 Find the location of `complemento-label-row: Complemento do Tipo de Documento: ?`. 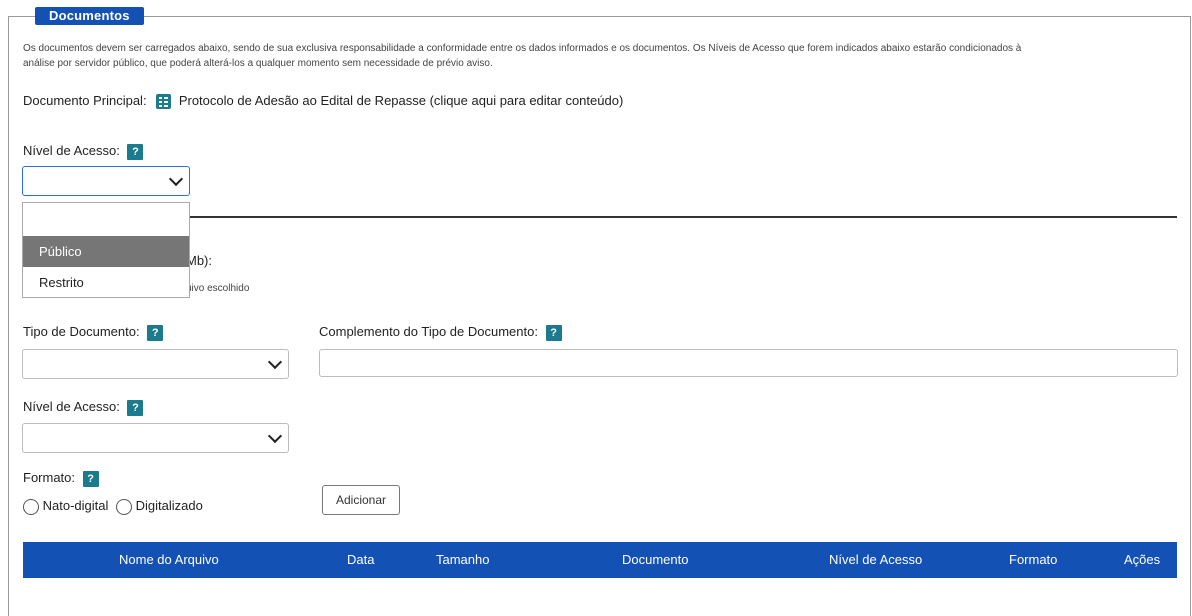

complemento-label-row: Complemento do Tipo de Documento: ? is located at coordinates (440, 332).